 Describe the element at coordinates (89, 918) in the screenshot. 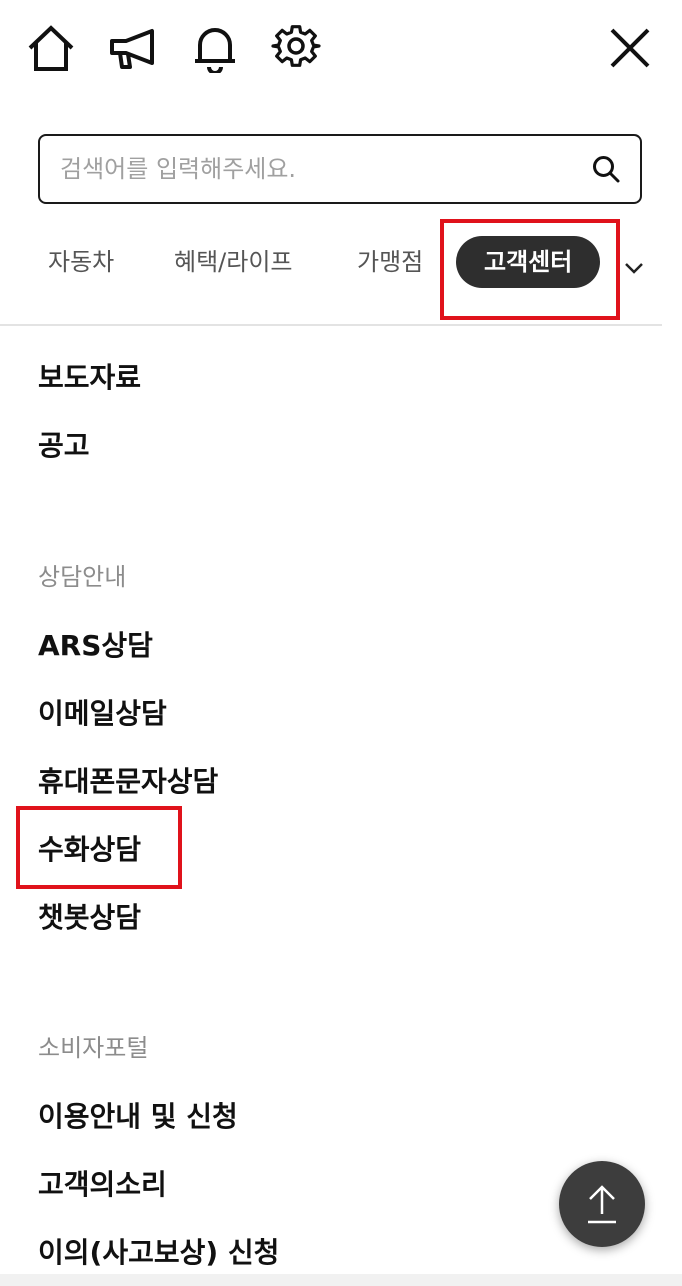

I see `menu-item-chatbot: 챗봇상담` at that location.